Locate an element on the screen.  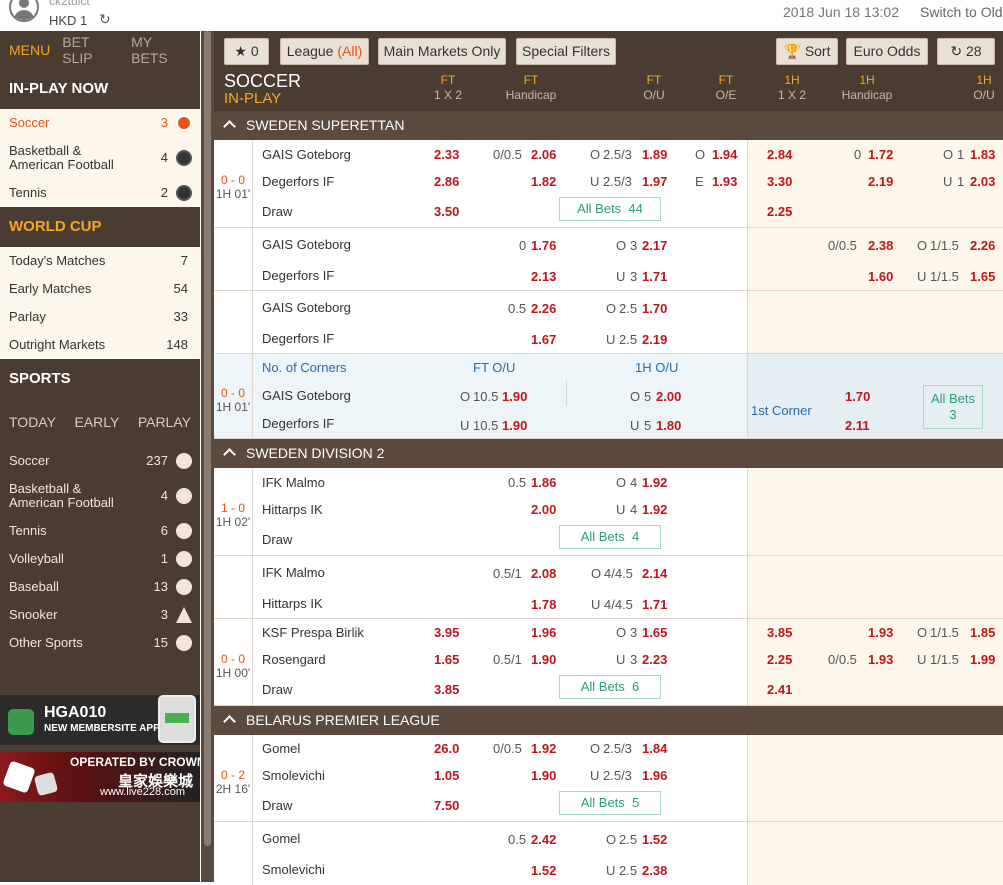
odds: 2.14 is located at coordinates (654, 573).